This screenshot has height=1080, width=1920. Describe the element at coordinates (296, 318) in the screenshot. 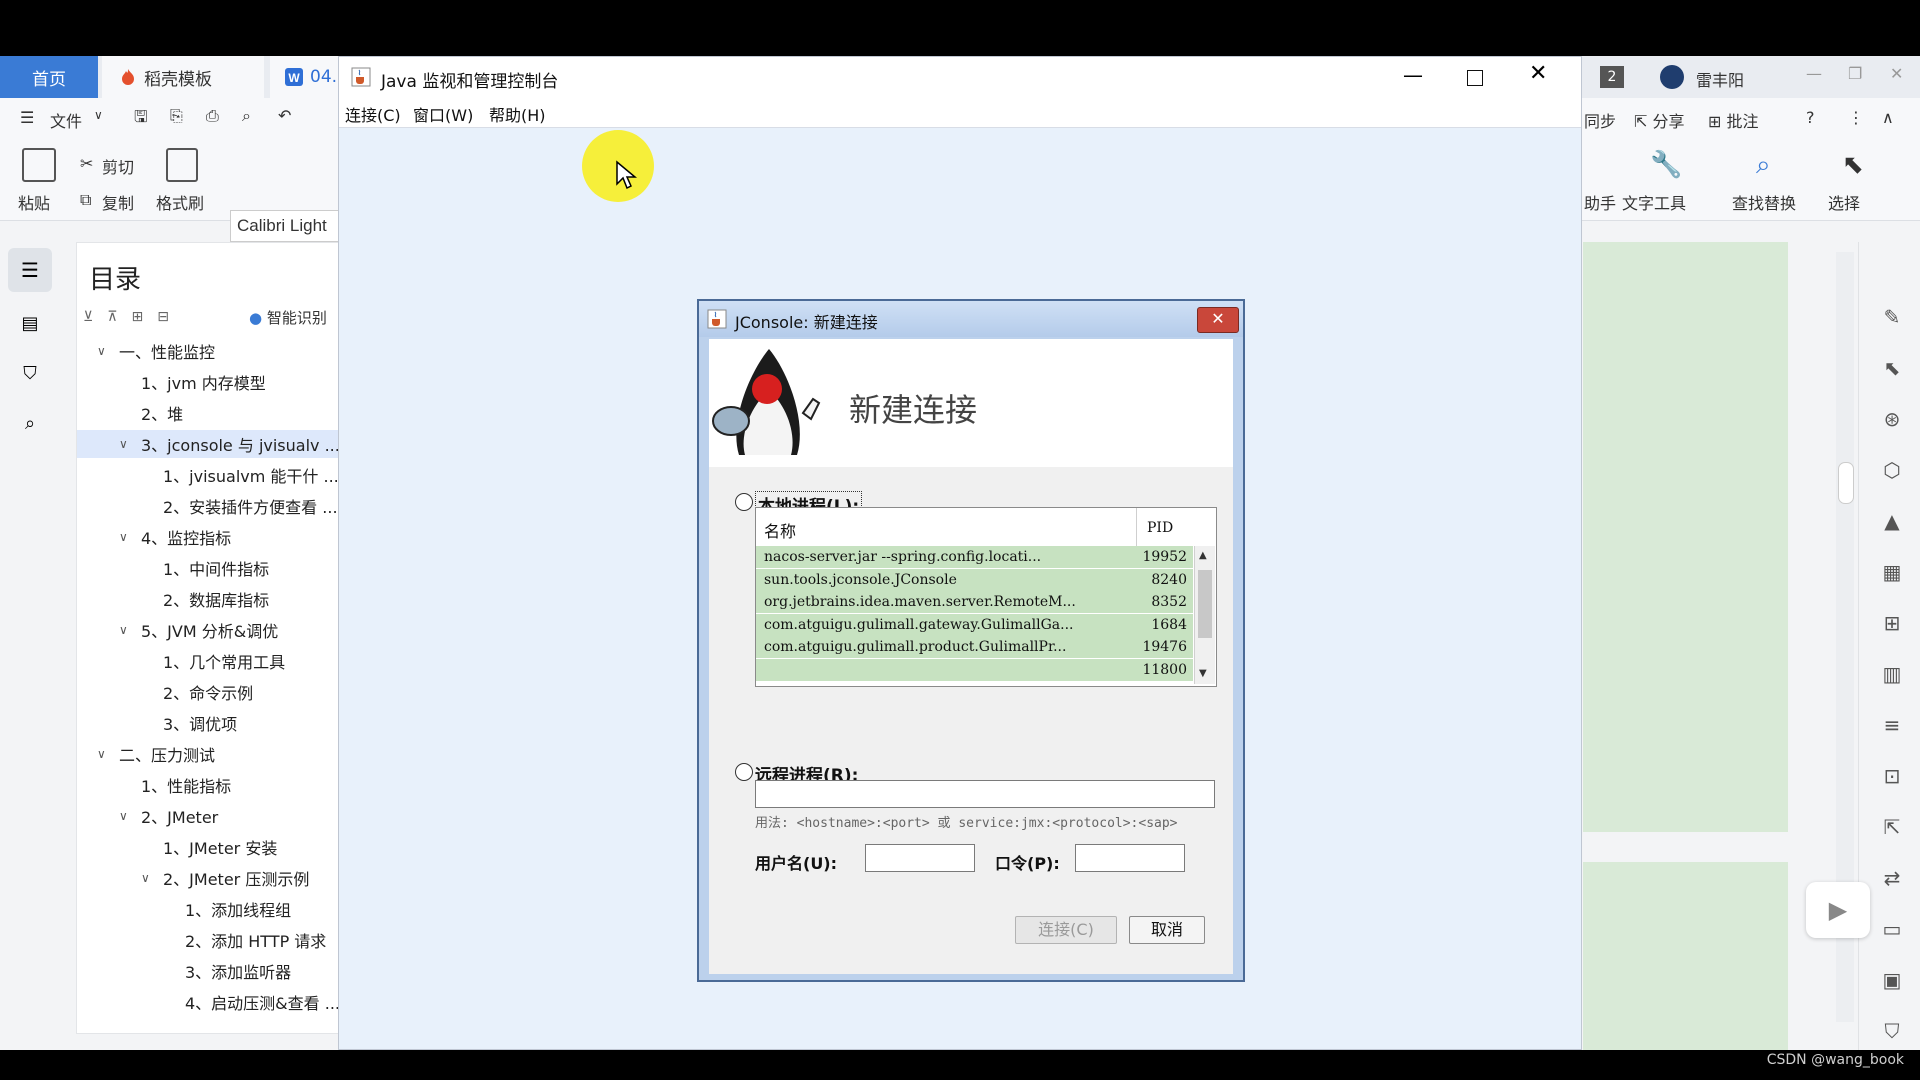

I see `smart-recognize-label: 智能识别` at that location.